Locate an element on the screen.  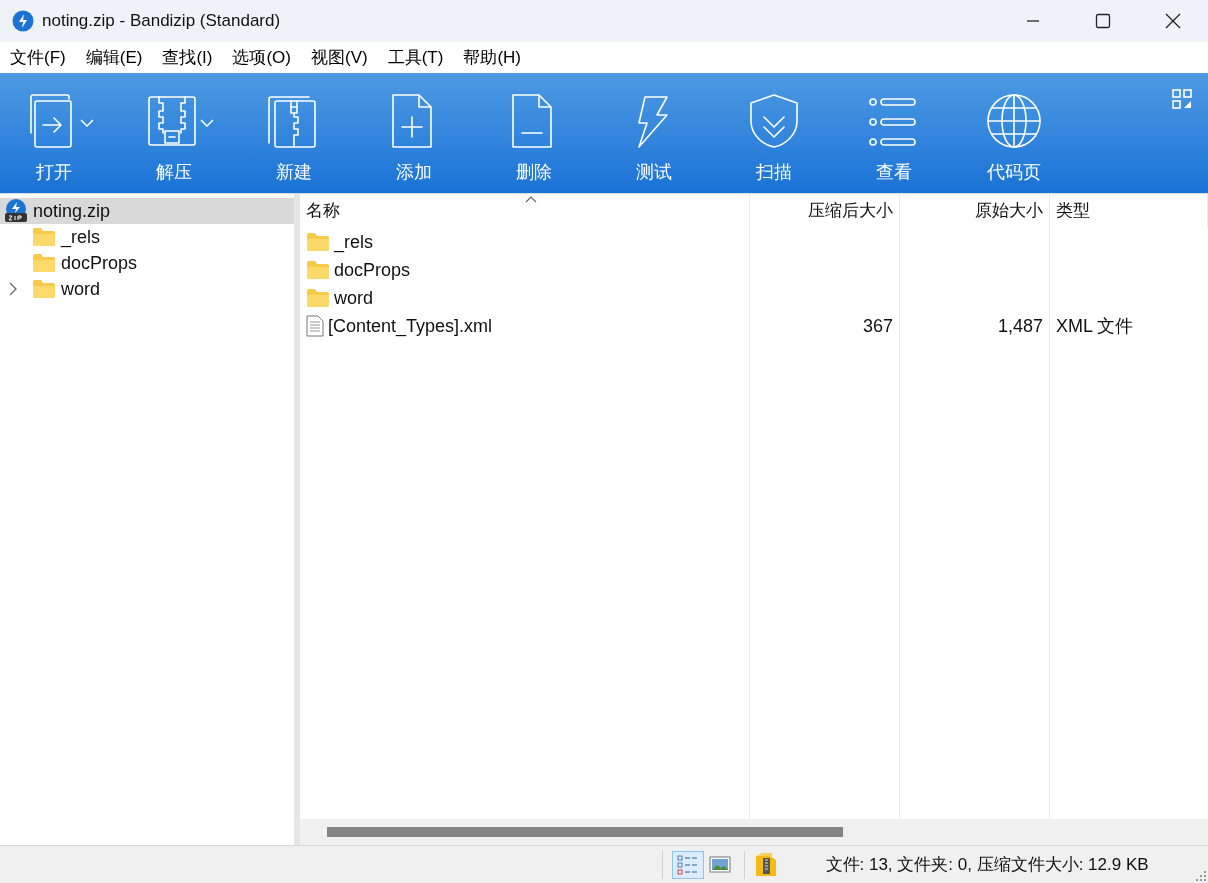
layout-icon is located at coordinates (1182, 99).